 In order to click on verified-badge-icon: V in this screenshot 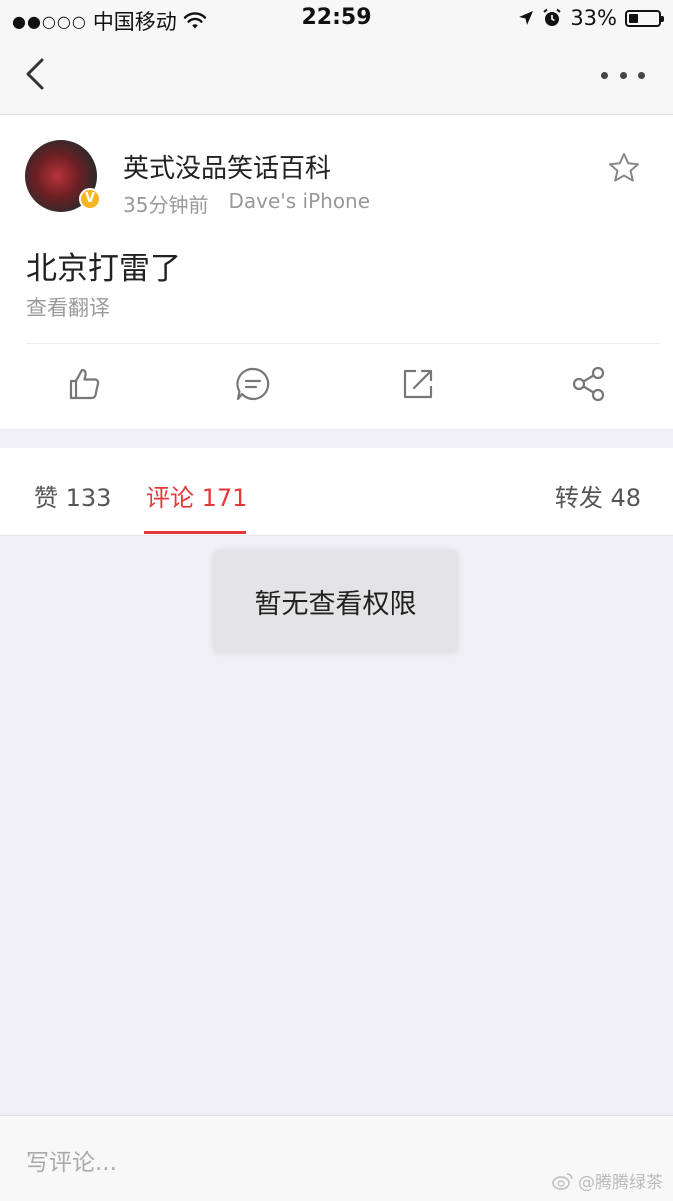, I will do `click(90, 199)`.